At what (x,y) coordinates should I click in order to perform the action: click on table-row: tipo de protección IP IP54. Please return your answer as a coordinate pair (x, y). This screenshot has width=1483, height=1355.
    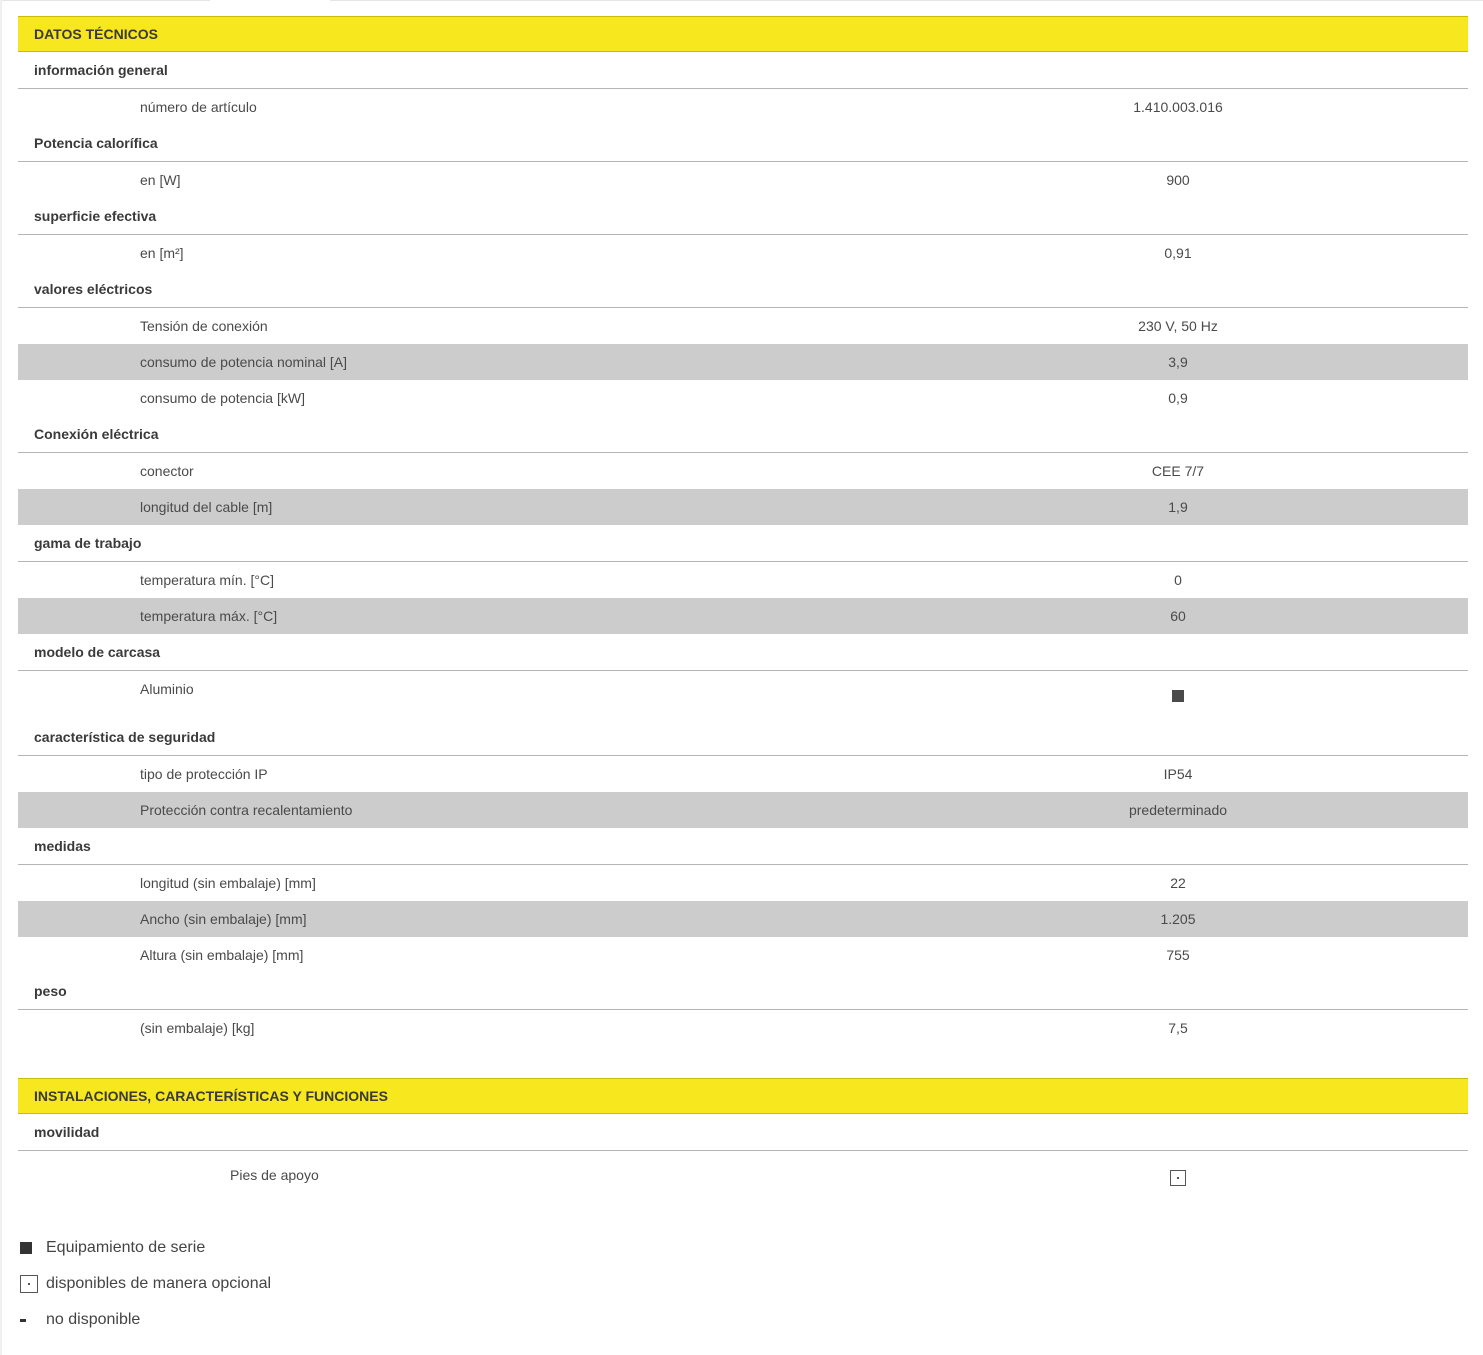
    Looking at the image, I should click on (743, 774).